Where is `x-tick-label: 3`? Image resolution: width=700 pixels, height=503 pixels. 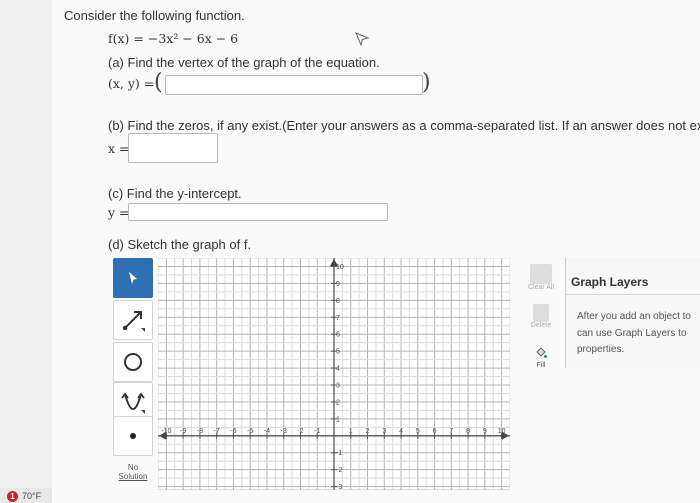 x-tick-label: 3 is located at coordinates (384, 431).